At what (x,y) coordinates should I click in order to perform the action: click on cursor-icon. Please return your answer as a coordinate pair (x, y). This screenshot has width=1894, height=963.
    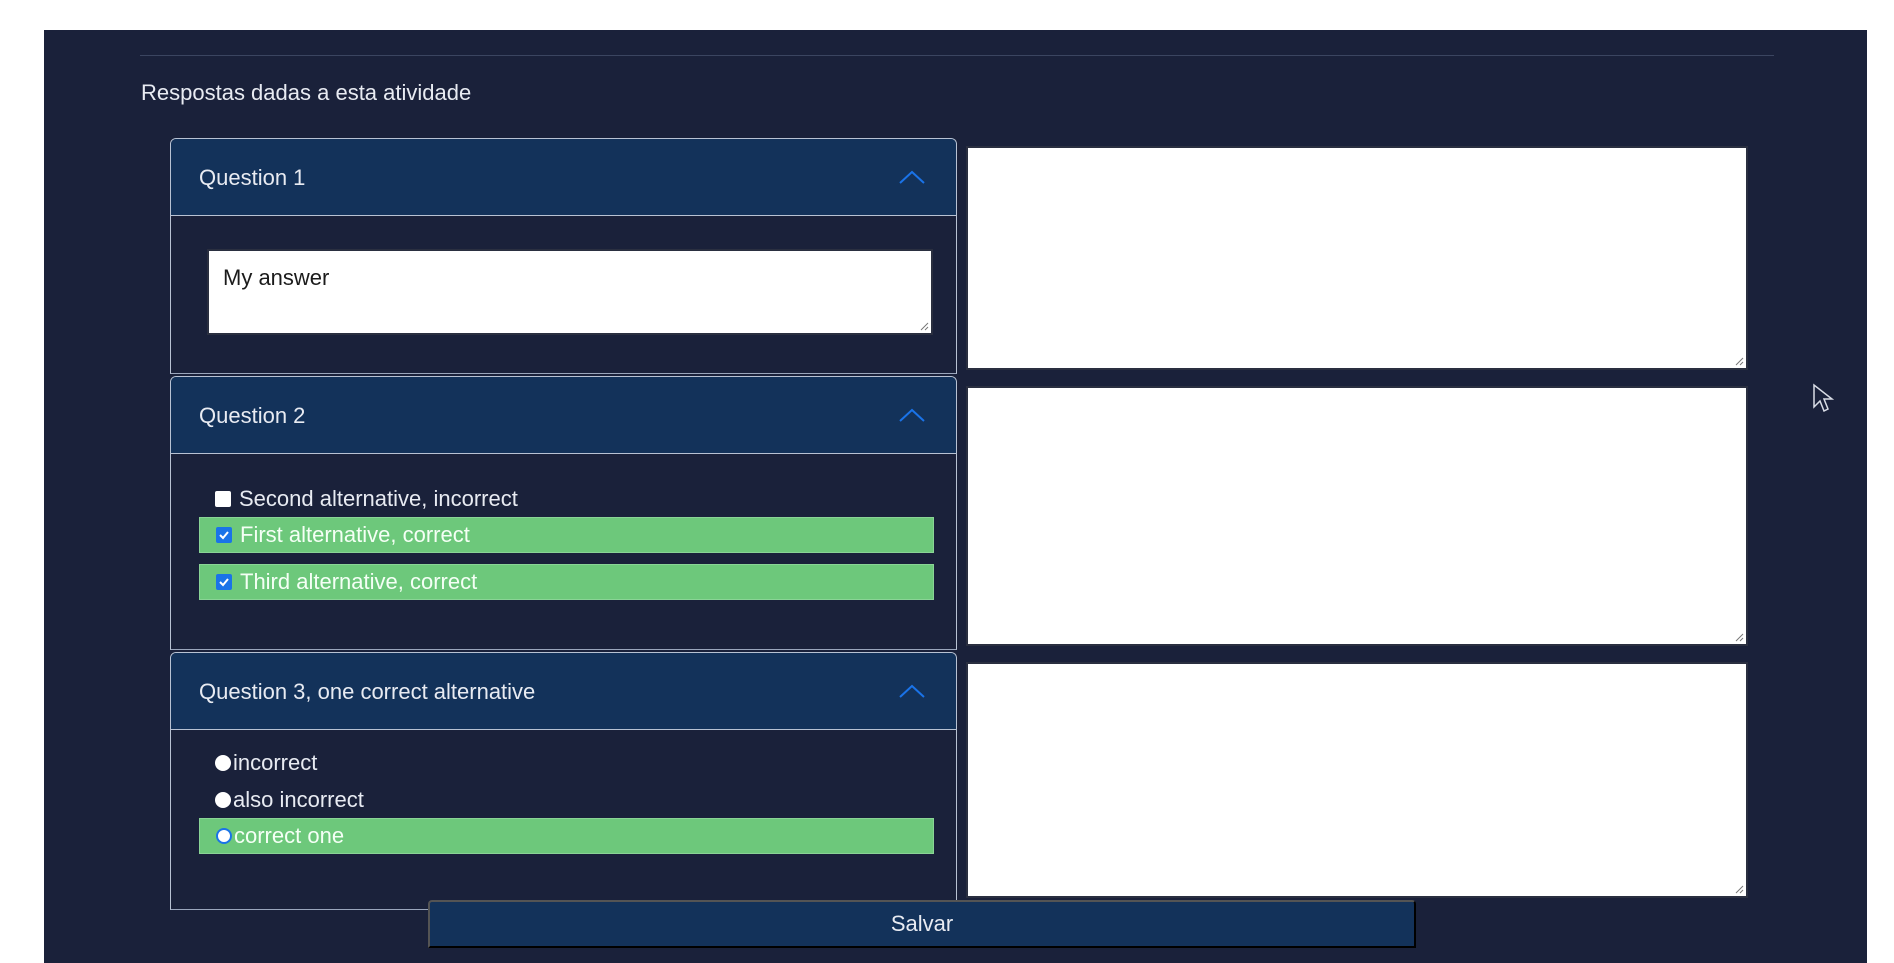
    Looking at the image, I should click on (1823, 398).